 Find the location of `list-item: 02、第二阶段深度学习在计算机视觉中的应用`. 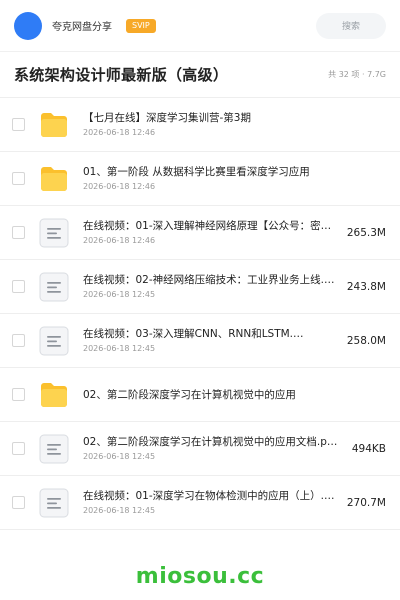

list-item: 02、第二阶段深度学习在计算机视觉中的应用 is located at coordinates (200, 395).